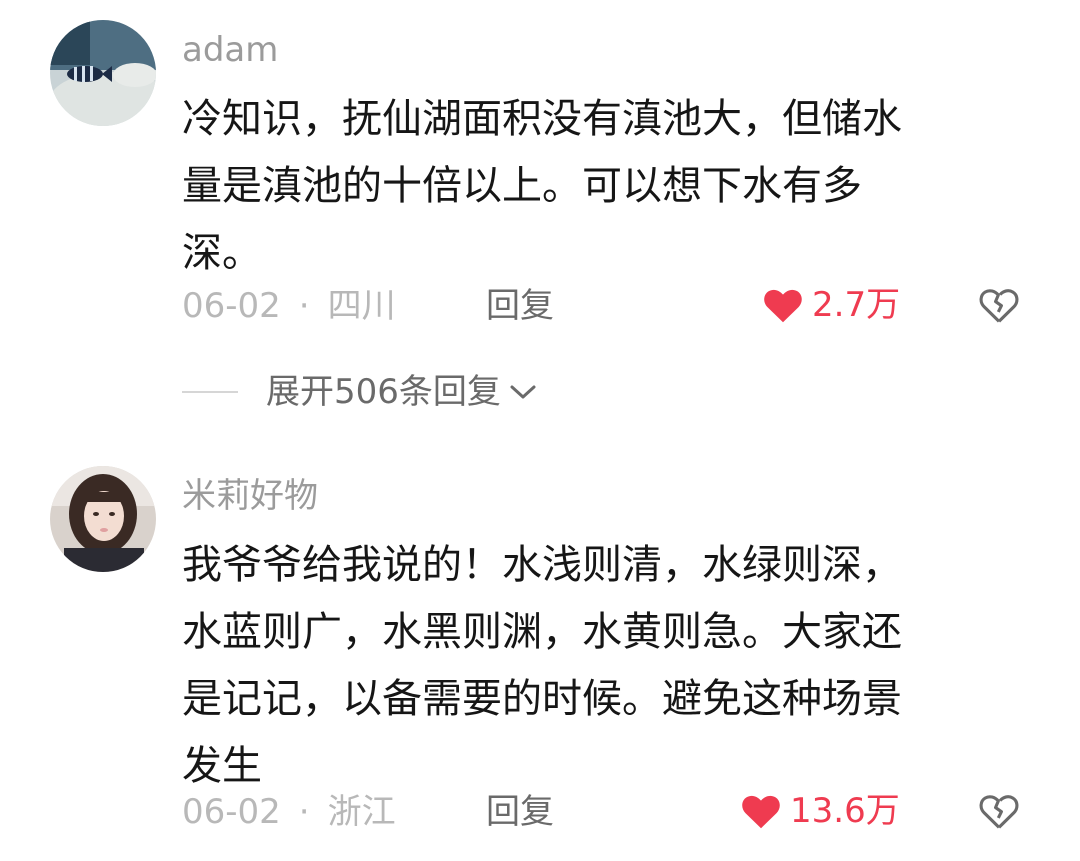 This screenshot has height=861, width=1080. I want to click on like-count: 13.6万, so click(845, 811).